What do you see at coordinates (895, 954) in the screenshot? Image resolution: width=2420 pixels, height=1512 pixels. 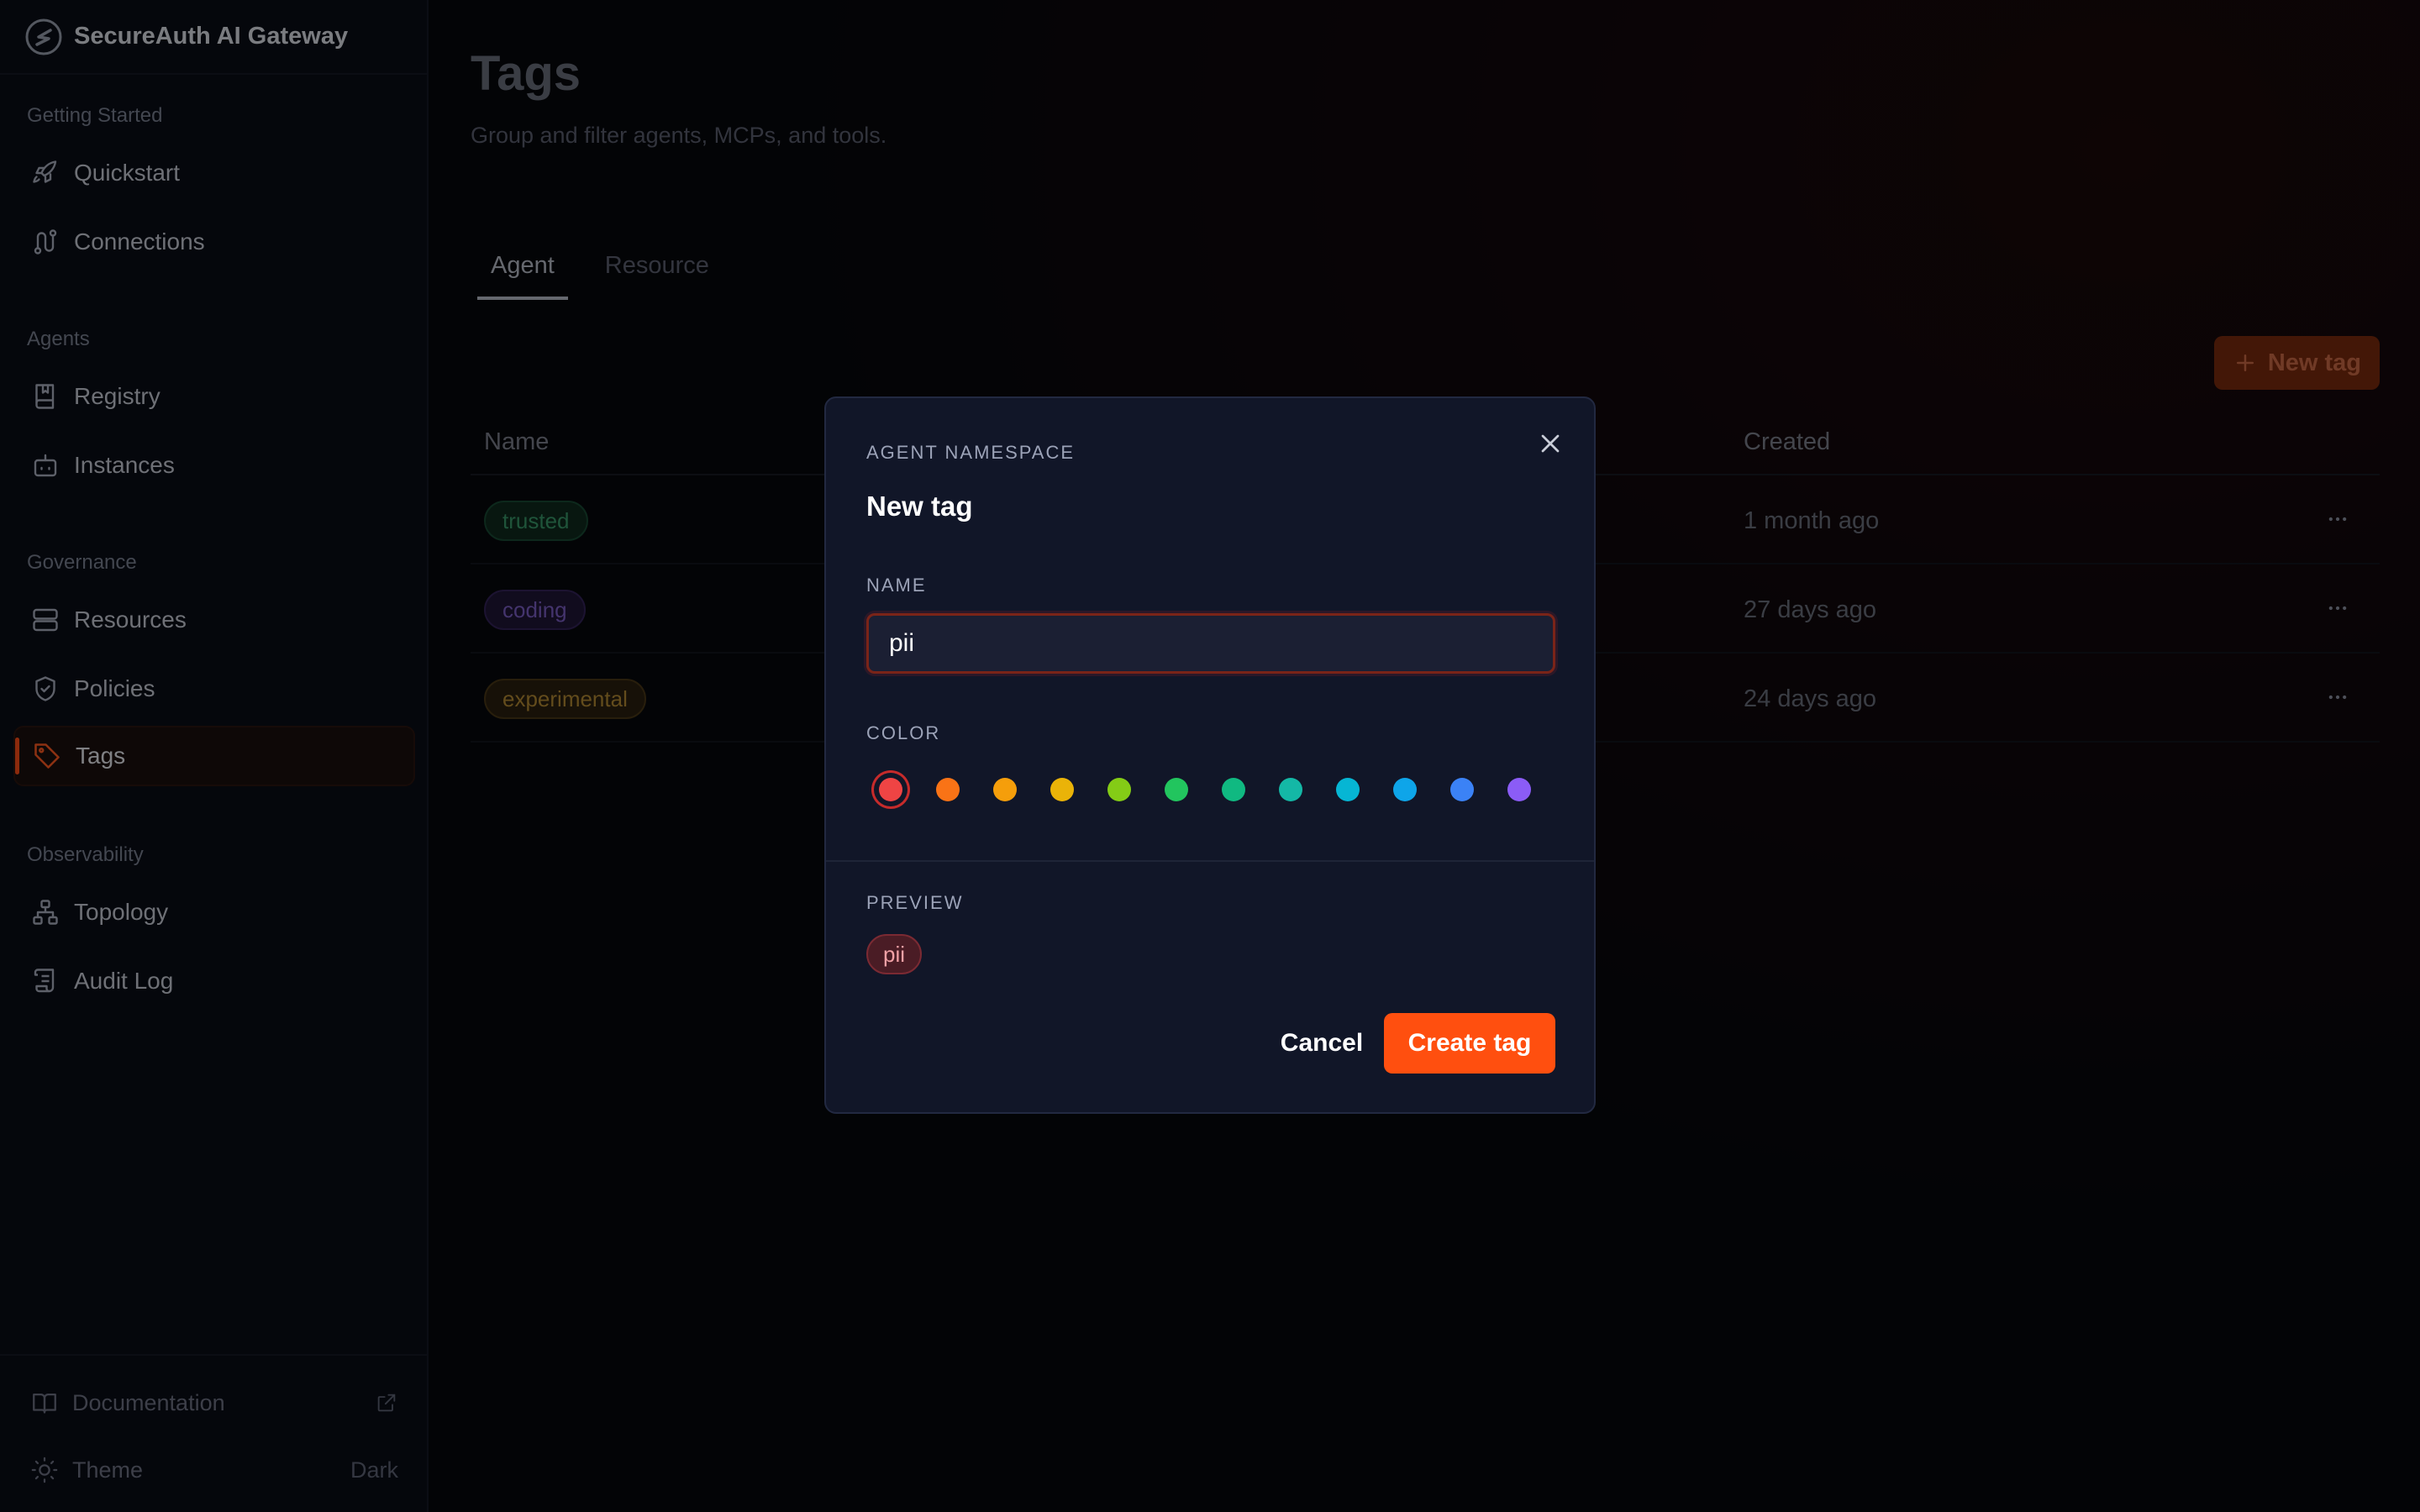 I see `preview-tag-chip: pii` at bounding box center [895, 954].